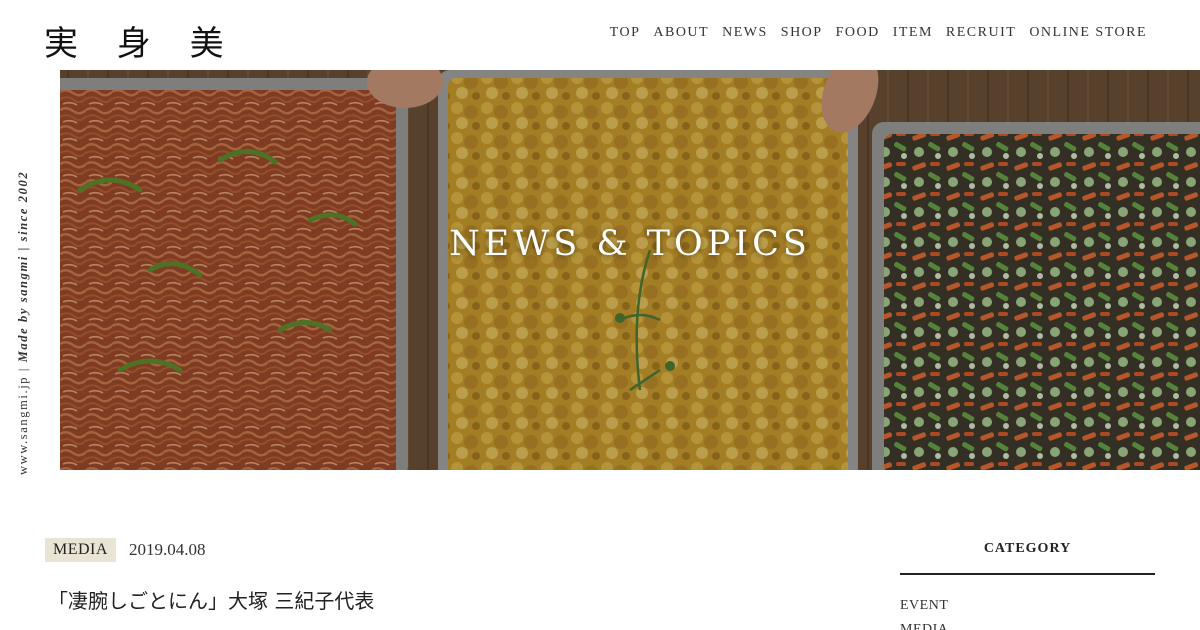 The height and width of the screenshot is (630, 1200). Describe the element at coordinates (981, 33) in the screenshot. I see `nav-recruit: RECRUIT` at that location.